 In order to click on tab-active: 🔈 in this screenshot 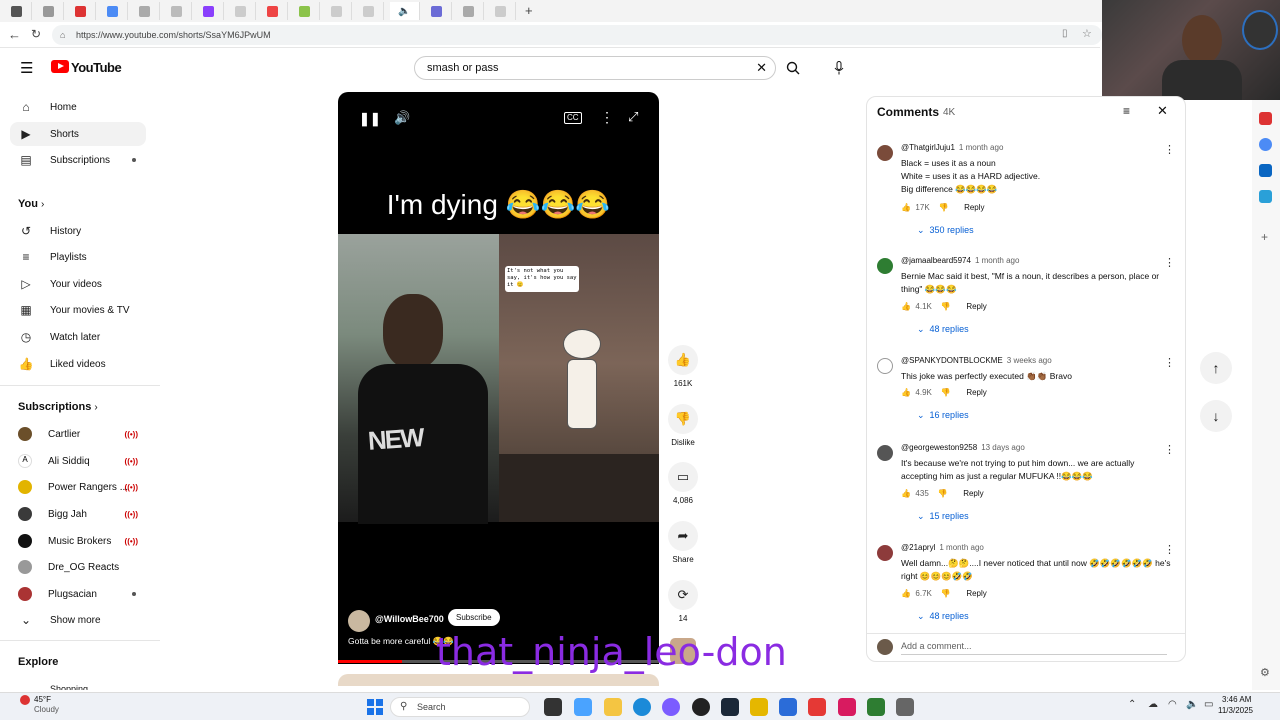, I will do `click(405, 11)`.